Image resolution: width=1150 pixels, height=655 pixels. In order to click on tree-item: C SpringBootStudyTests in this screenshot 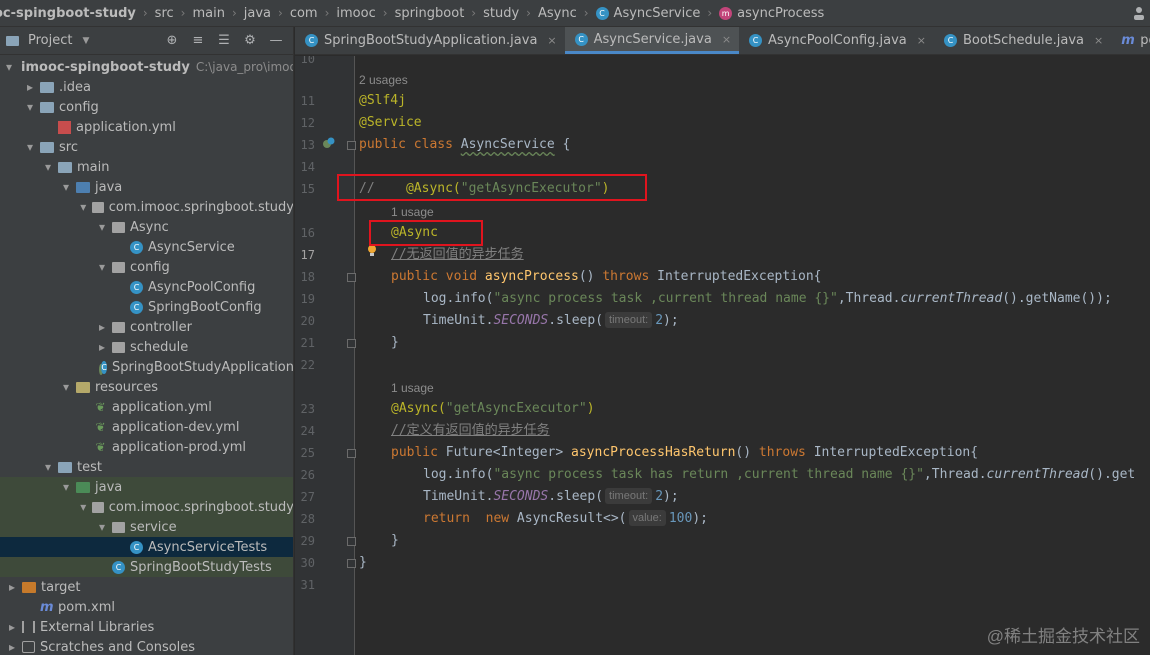, I will do `click(146, 567)`.